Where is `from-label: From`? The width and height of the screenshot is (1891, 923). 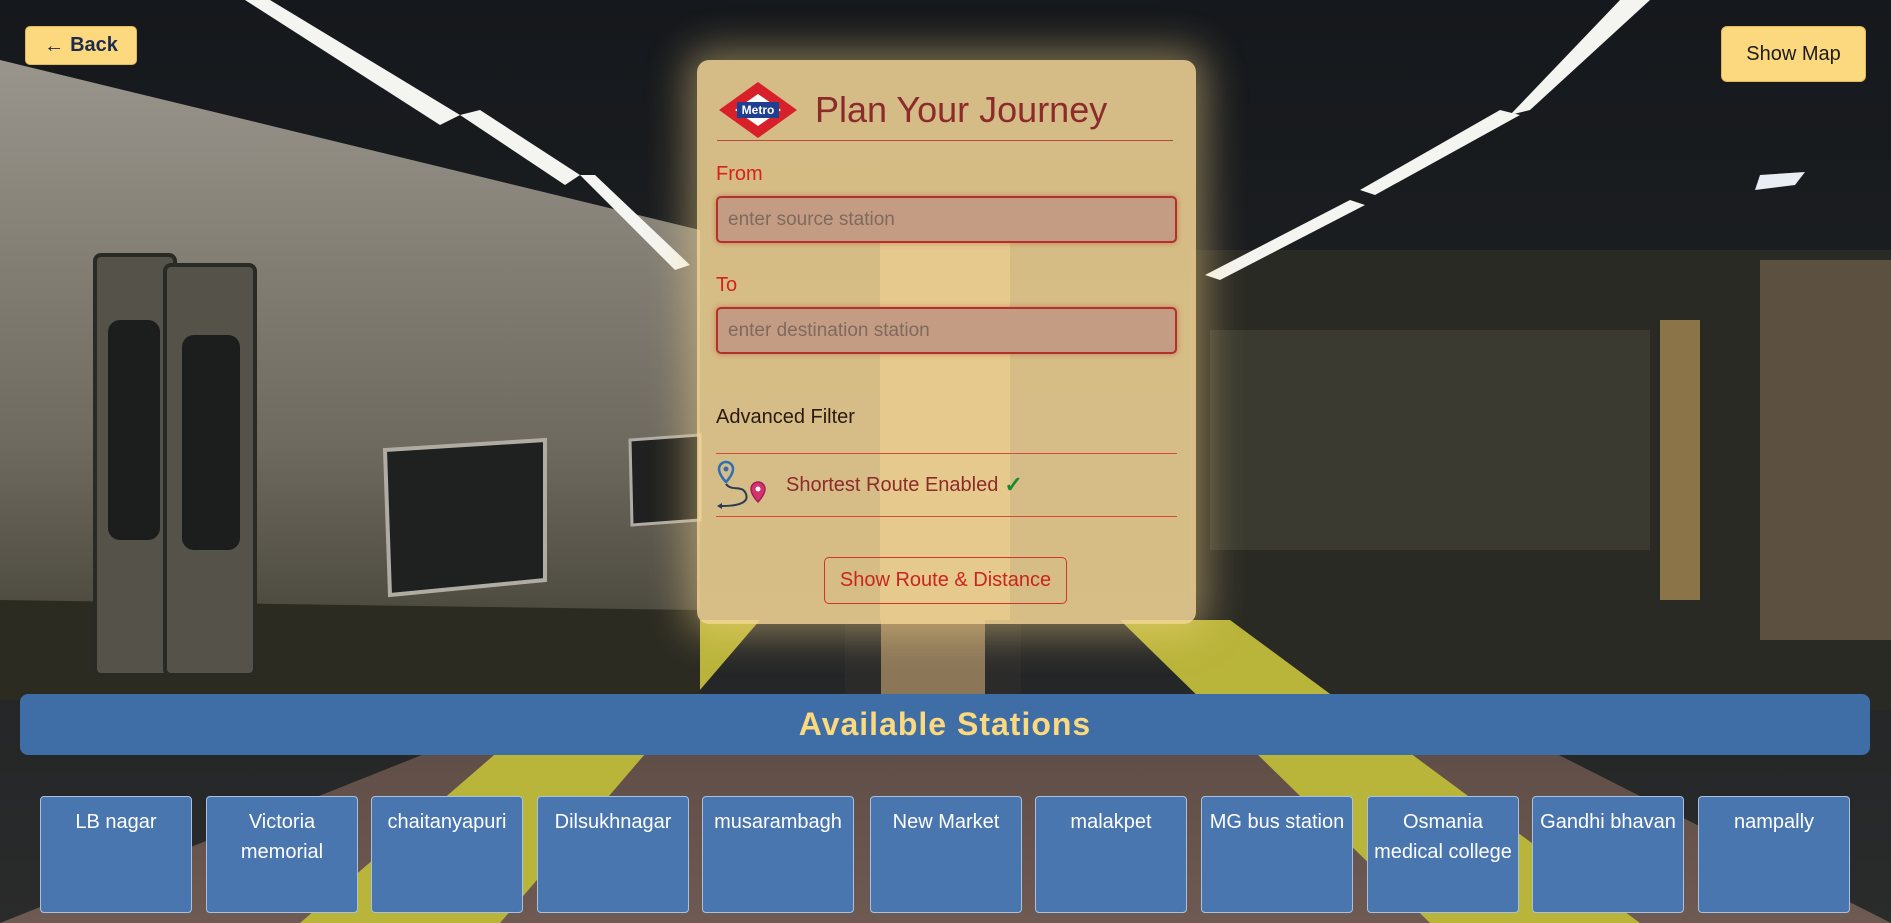
from-label: From is located at coordinates (739, 174).